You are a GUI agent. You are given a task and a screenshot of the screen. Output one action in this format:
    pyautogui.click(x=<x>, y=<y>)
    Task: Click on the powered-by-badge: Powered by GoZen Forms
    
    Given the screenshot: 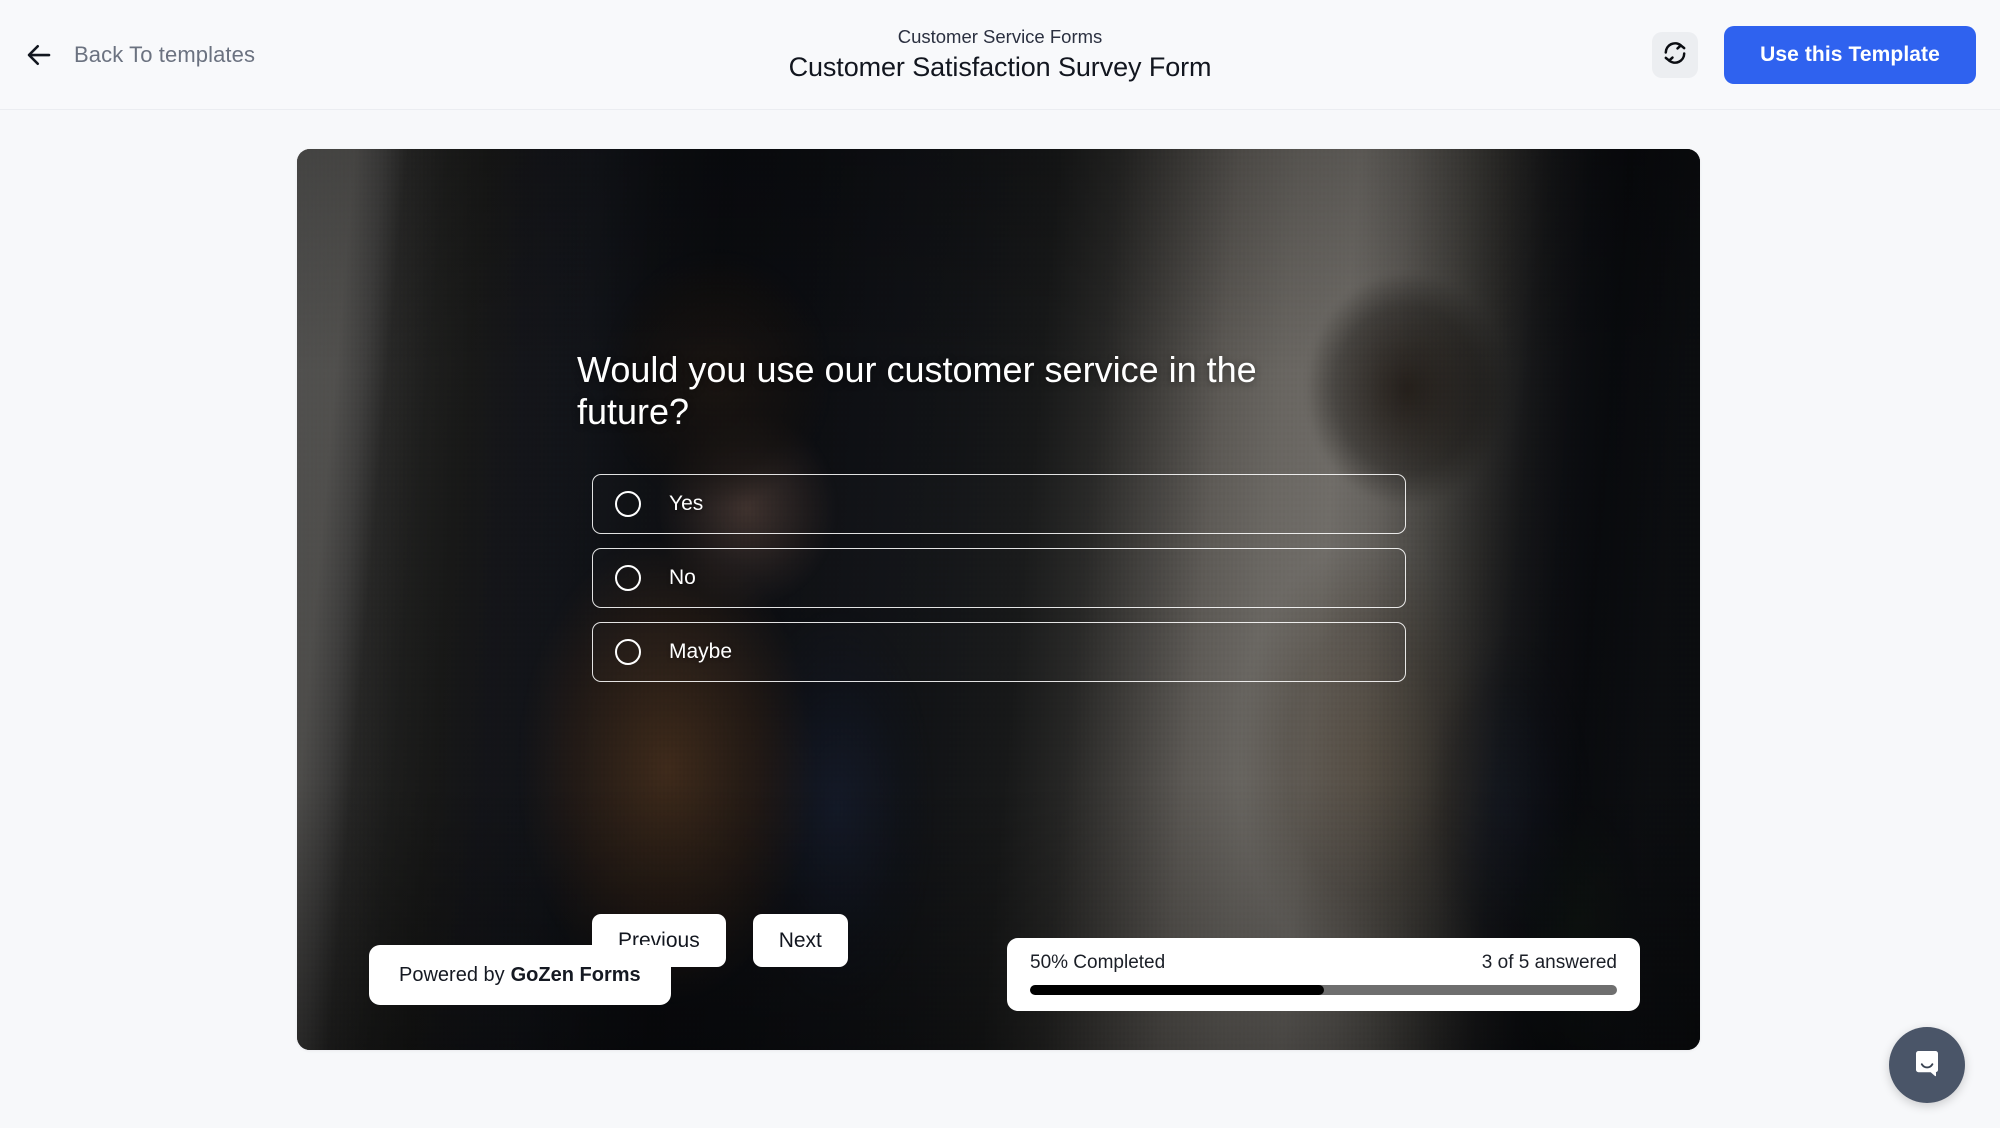 What is the action you would take?
    pyautogui.click(x=520, y=975)
    